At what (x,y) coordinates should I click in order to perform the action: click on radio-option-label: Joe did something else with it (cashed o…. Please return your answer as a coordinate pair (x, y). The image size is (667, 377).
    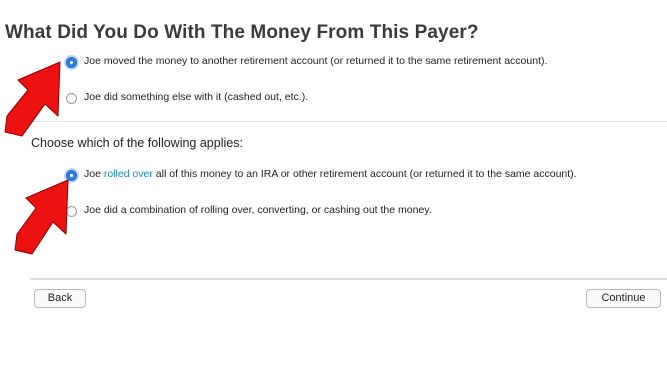
    Looking at the image, I should click on (196, 97).